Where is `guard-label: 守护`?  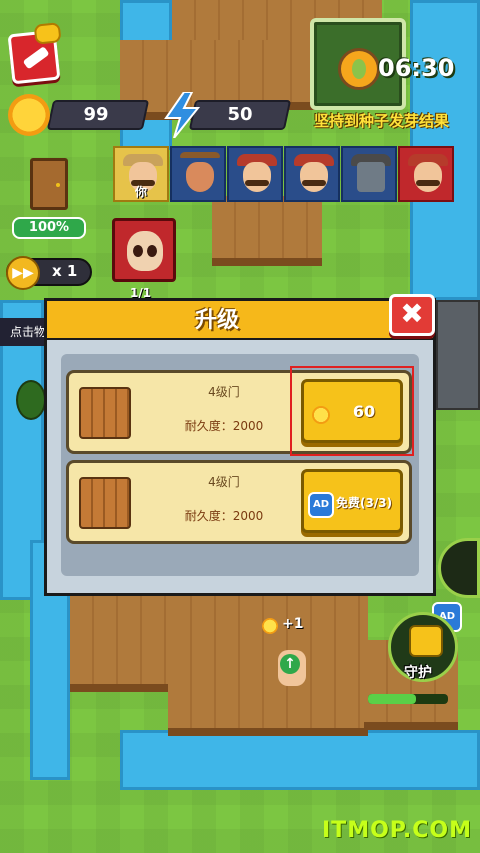 guard-label: 守护 is located at coordinates (418, 673).